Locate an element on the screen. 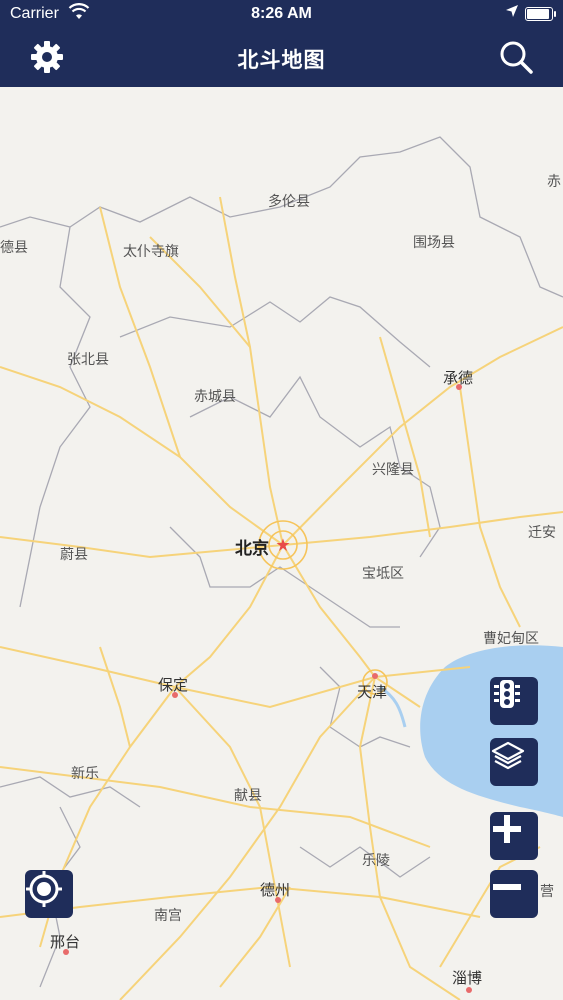  map-label-edge-ying: 营 is located at coordinates (547, 892).